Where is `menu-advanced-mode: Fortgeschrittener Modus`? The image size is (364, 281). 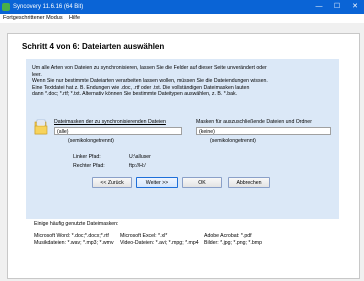
menu-advanced-mode: Fortgeschrittener Modus is located at coordinates (33, 18).